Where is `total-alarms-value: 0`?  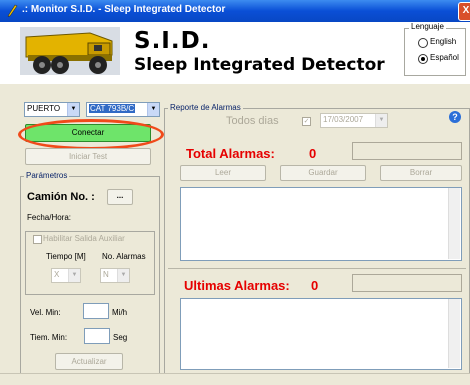 total-alarms-value: 0 is located at coordinates (313, 153).